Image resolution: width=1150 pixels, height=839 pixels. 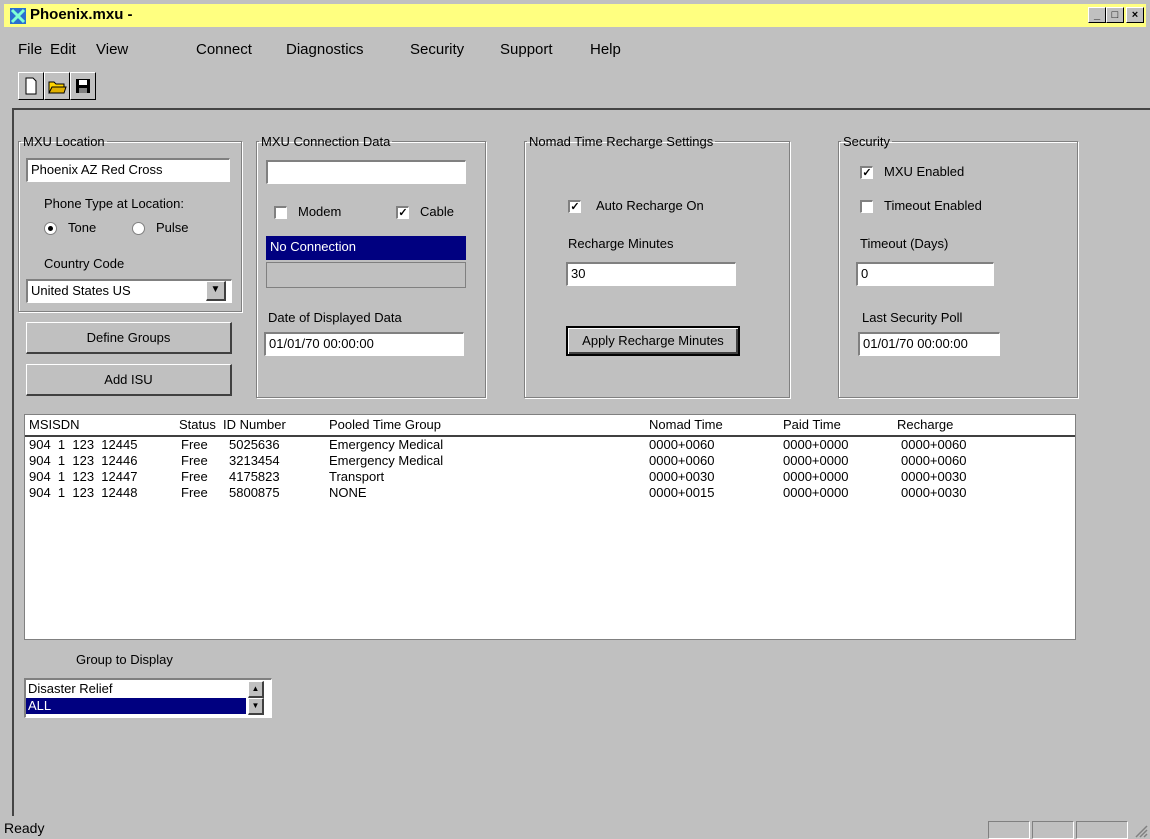 I want to click on cell-msisdn: 904 1 123 12447, so click(x=83, y=476).